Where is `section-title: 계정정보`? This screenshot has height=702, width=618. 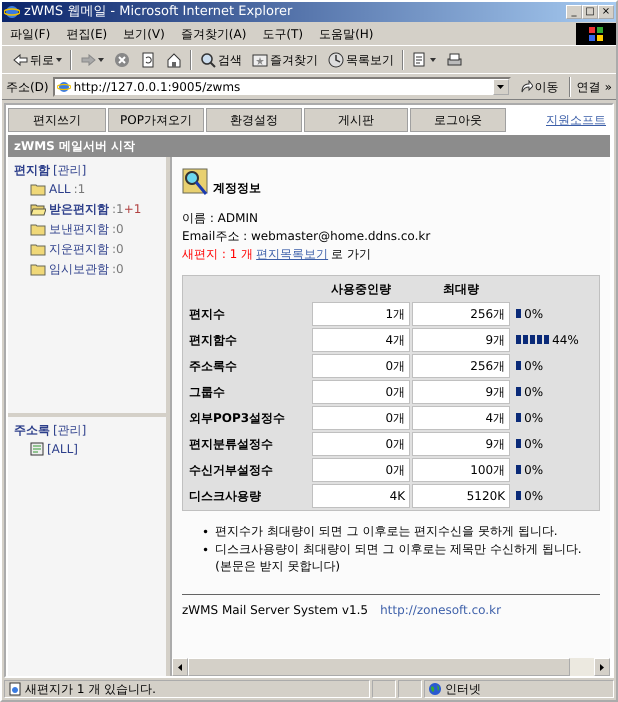 section-title: 계정정보 is located at coordinates (237, 188).